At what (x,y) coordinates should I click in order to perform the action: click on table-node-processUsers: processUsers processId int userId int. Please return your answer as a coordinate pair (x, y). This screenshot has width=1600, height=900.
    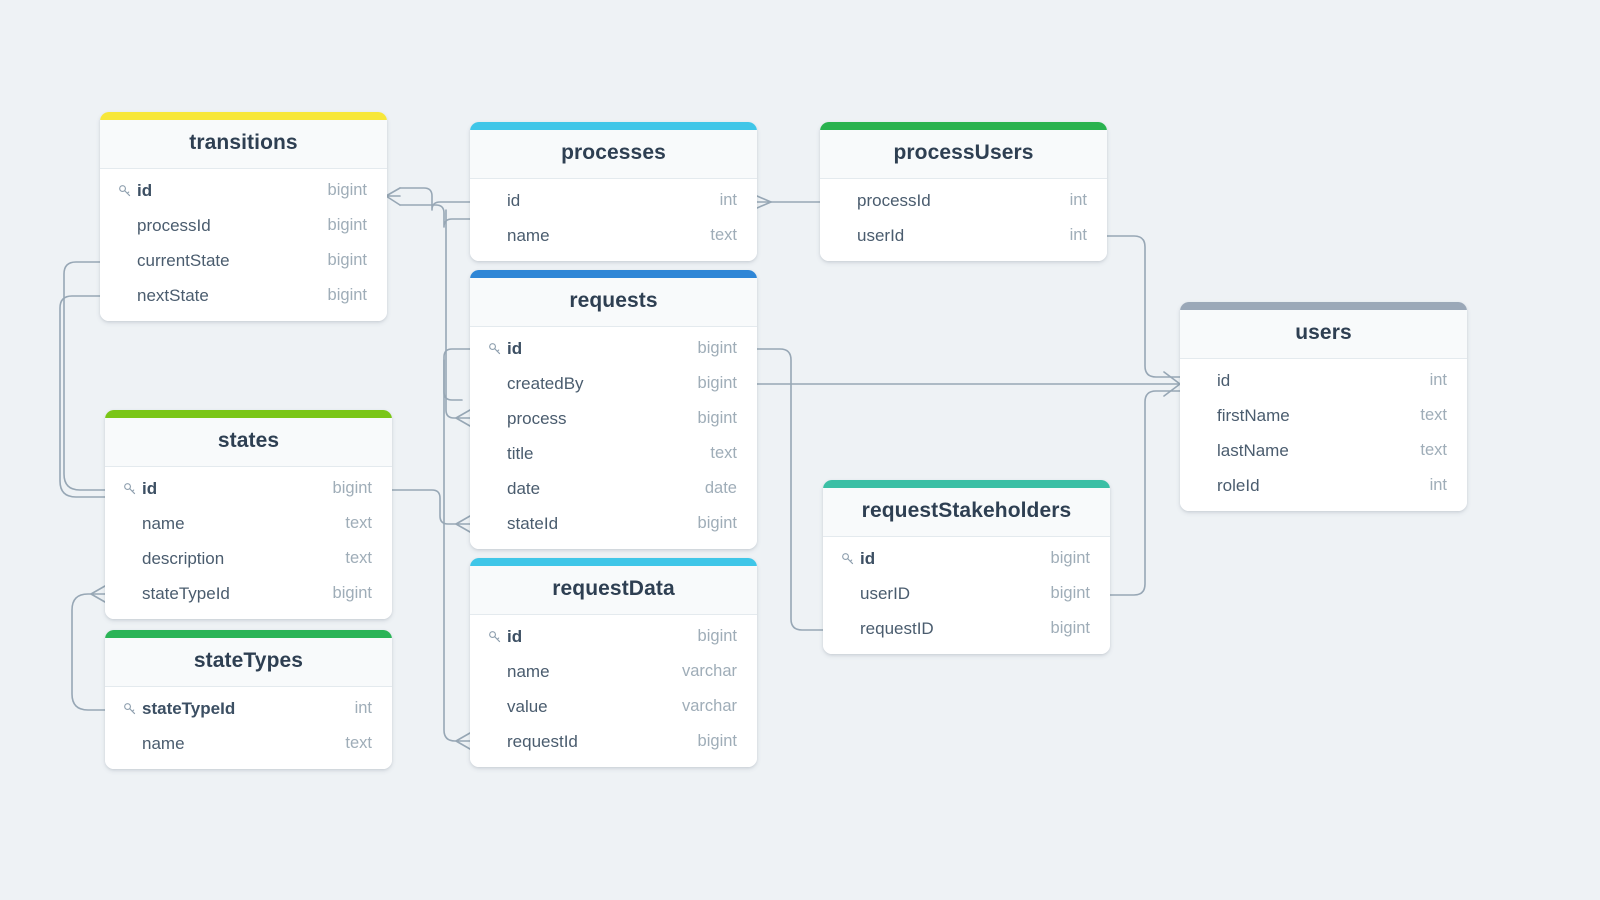
    Looking at the image, I should click on (963, 191).